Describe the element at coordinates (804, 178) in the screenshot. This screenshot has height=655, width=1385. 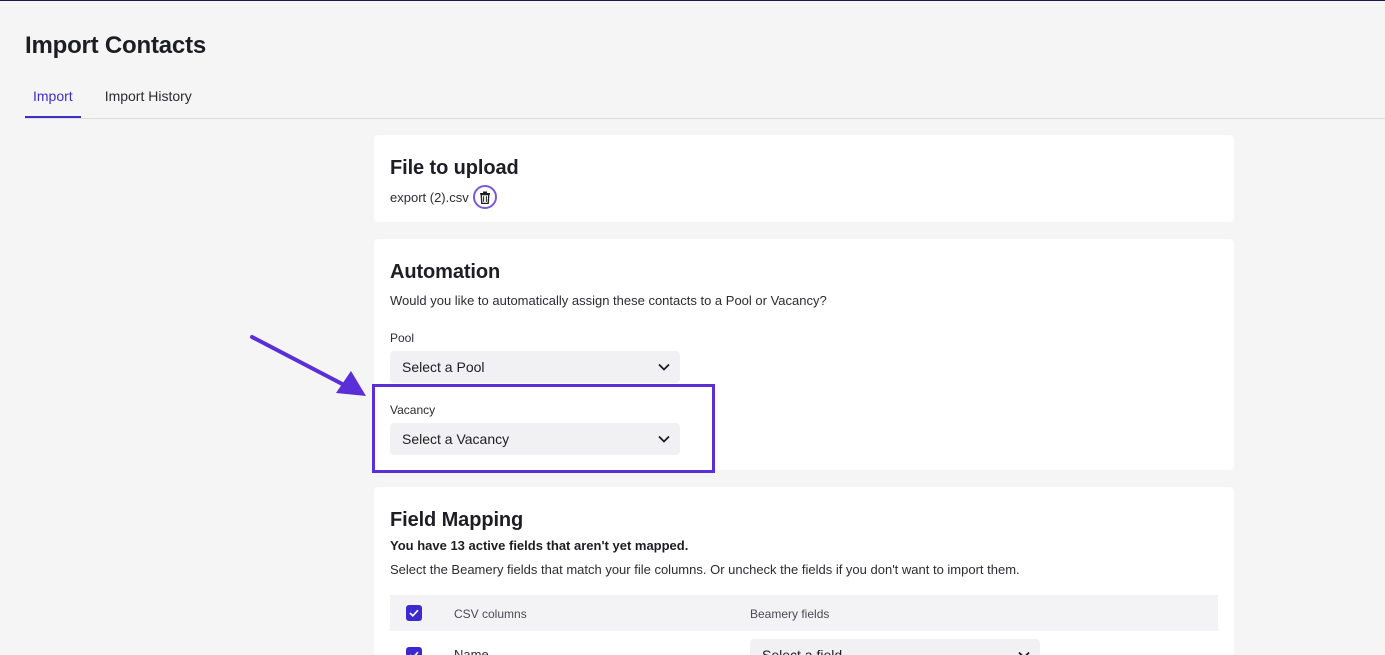
I see `file-upload-card: File to upload export (2).csv` at that location.